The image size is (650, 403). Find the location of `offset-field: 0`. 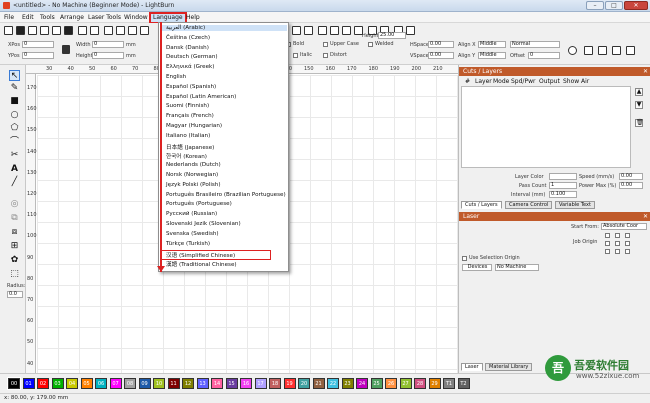

offset-field: 0 is located at coordinates (544, 55).